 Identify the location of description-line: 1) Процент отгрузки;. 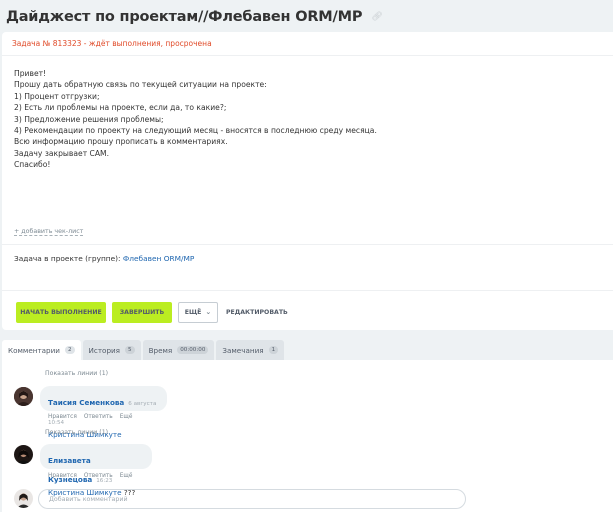
(57, 96).